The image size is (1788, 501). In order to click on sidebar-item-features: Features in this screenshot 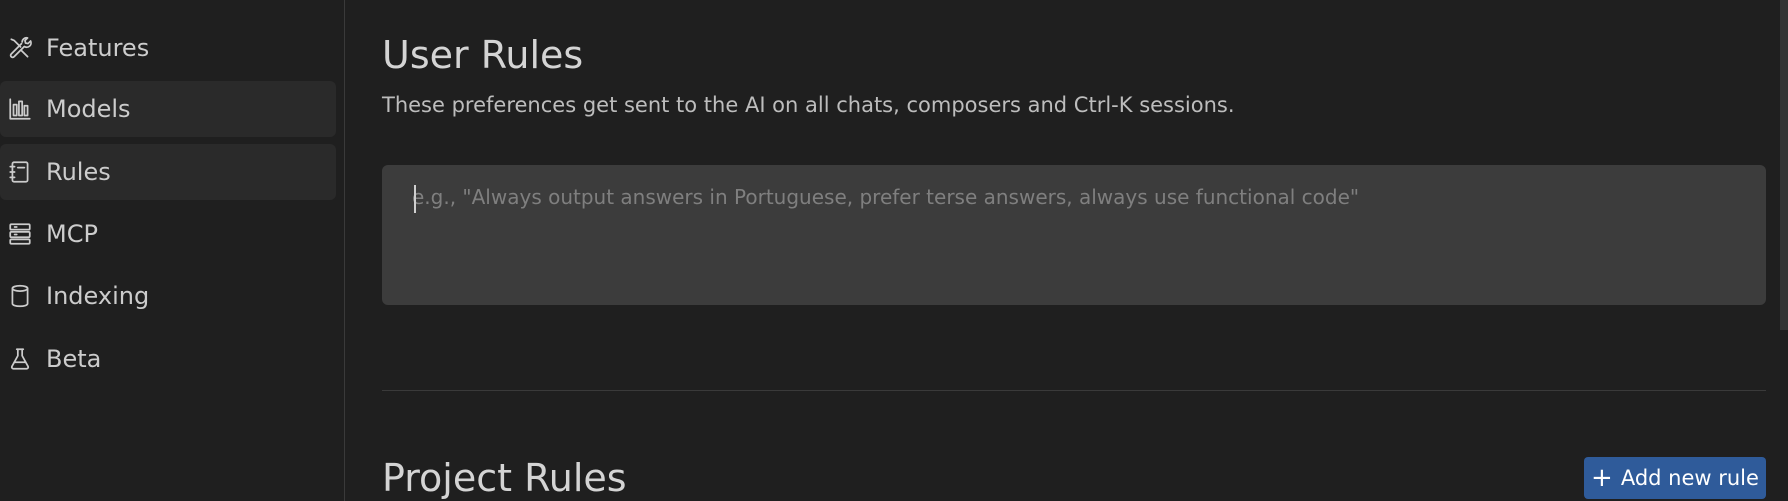, I will do `click(168, 48)`.